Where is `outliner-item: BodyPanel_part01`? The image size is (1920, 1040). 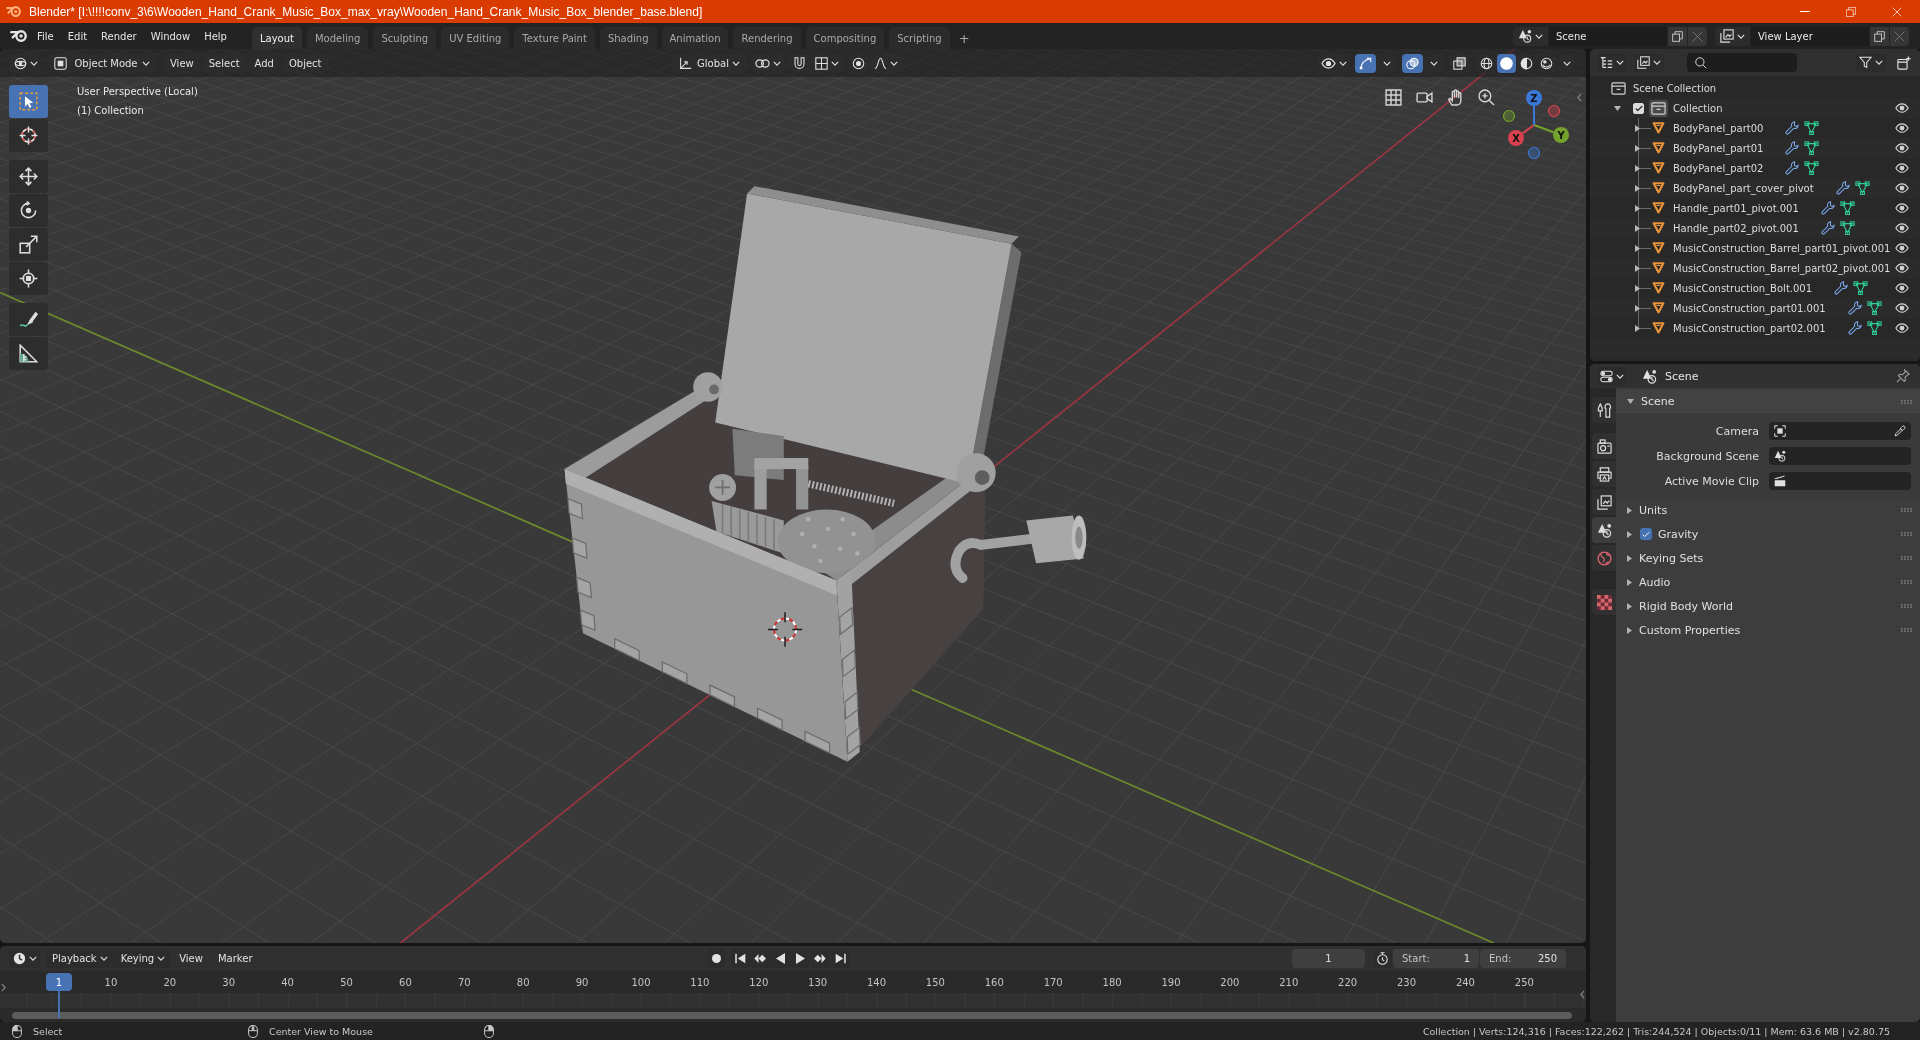
outliner-item: BodyPanel_part01 is located at coordinates (1718, 148).